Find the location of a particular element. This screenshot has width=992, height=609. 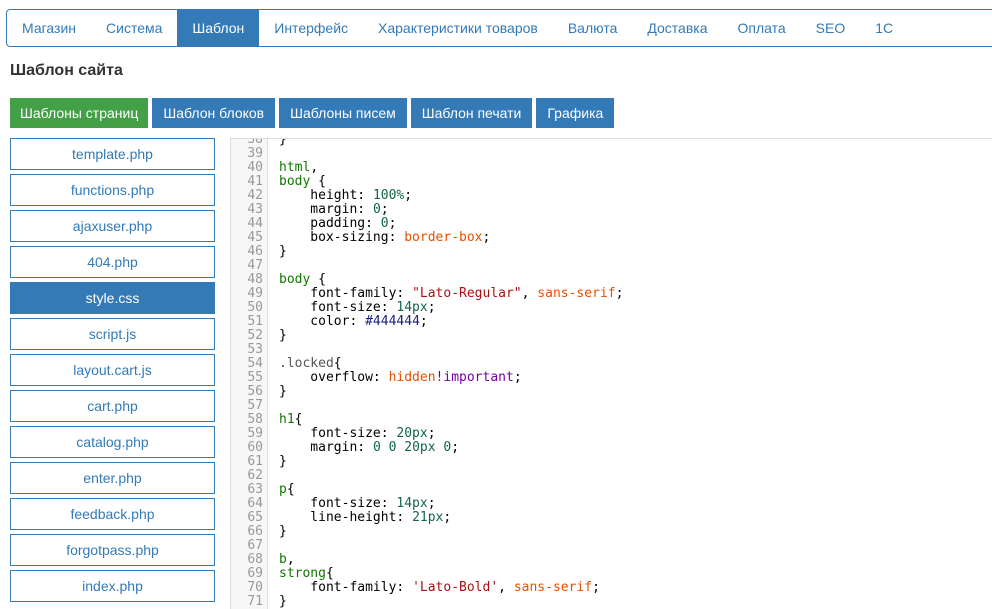

tab-1: Система is located at coordinates (134, 28).